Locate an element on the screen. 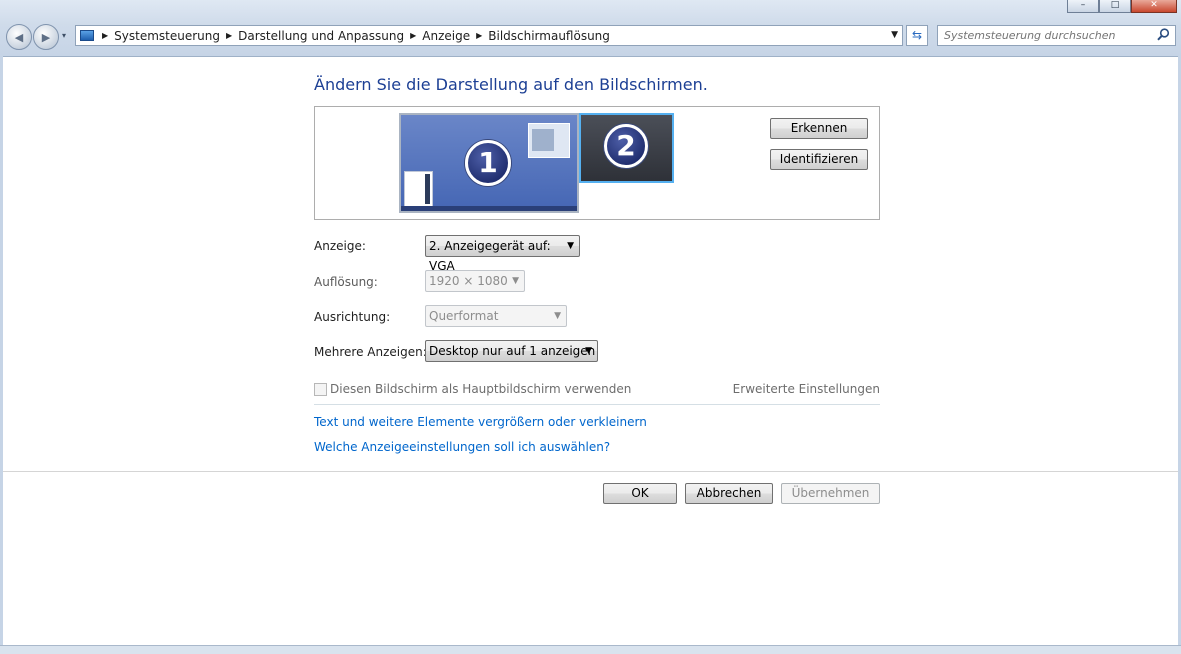  display-select-value: 2. Anzeigegerät auf: VGA is located at coordinates (490, 256).